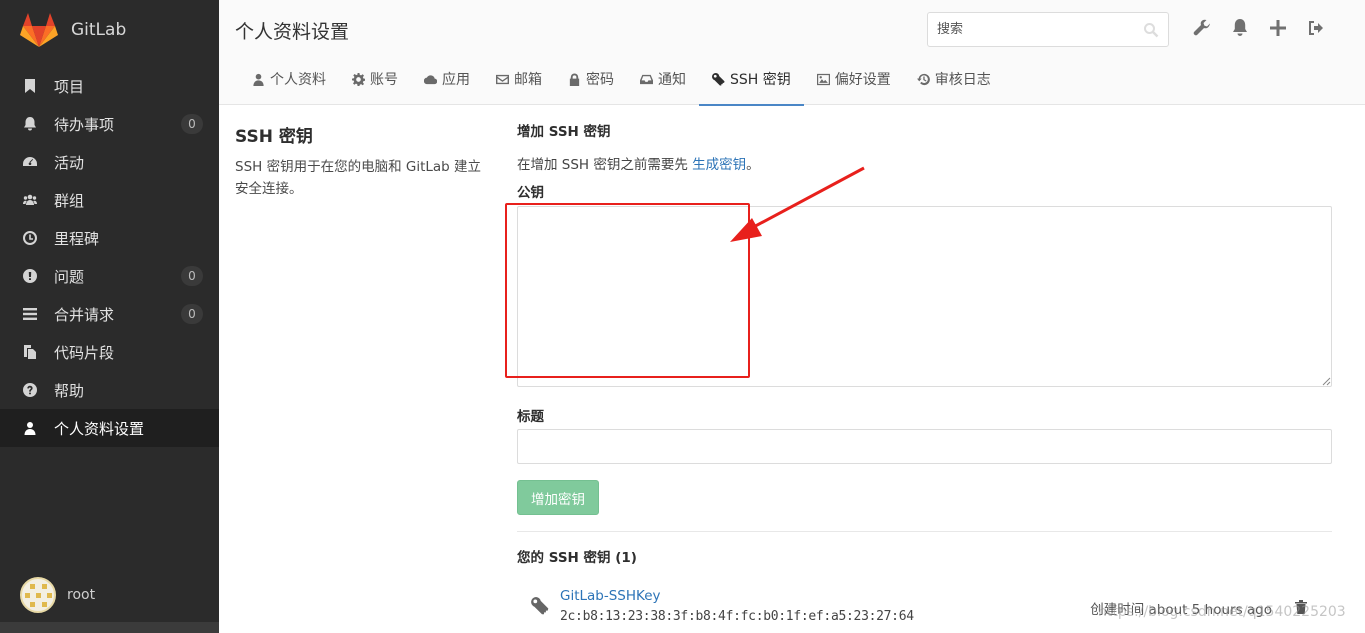  What do you see at coordinates (69, 390) in the screenshot?
I see `sidebar-item-label: 帮助` at bounding box center [69, 390].